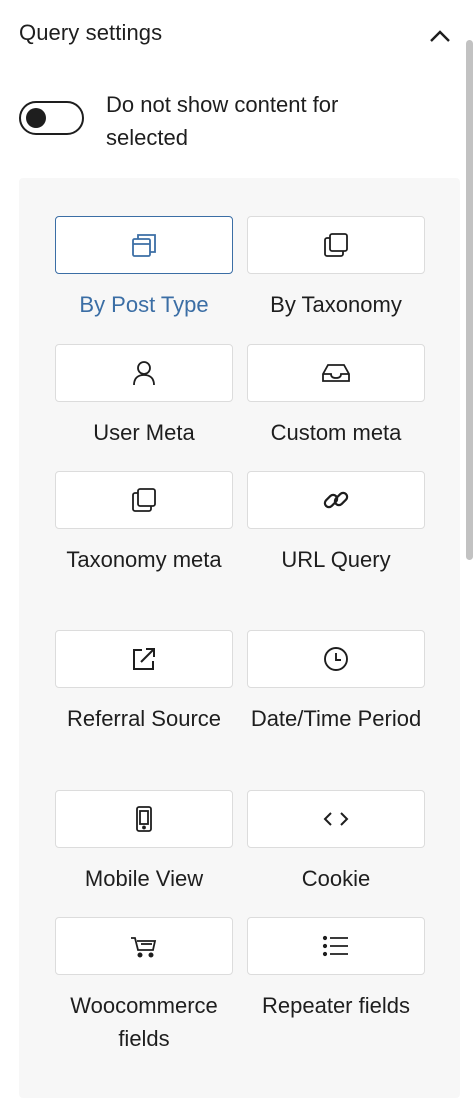 This screenshot has width=474, height=1103. I want to click on option-label: Taxonomy meta, so click(144, 559).